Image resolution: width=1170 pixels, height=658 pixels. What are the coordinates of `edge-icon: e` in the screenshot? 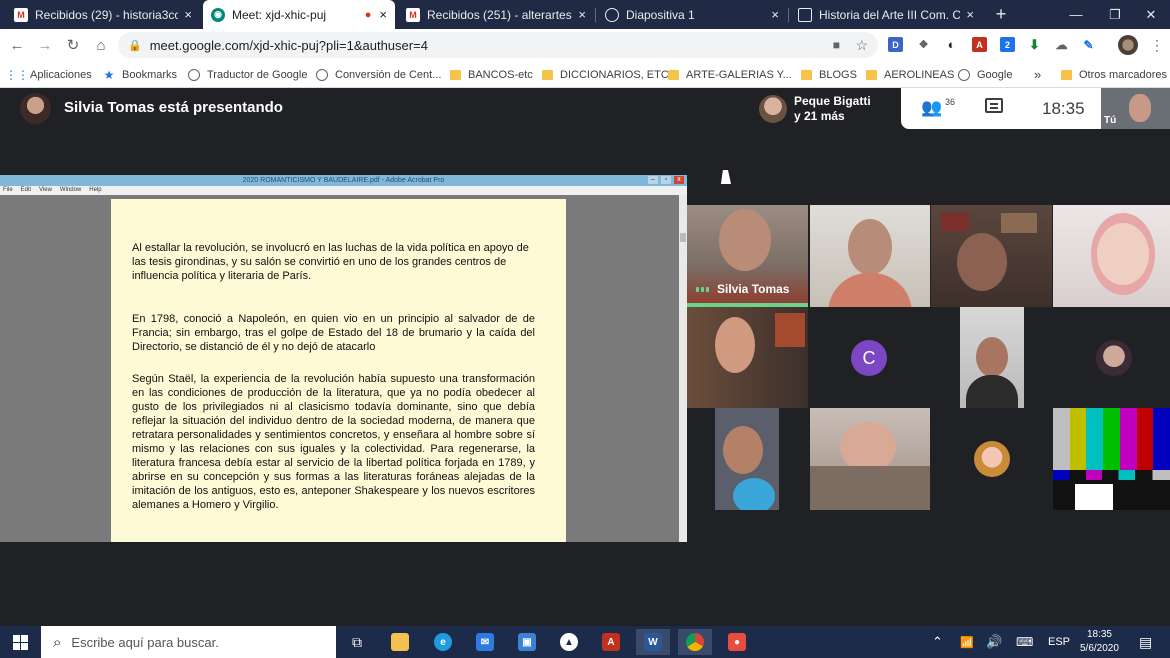 It's located at (443, 642).